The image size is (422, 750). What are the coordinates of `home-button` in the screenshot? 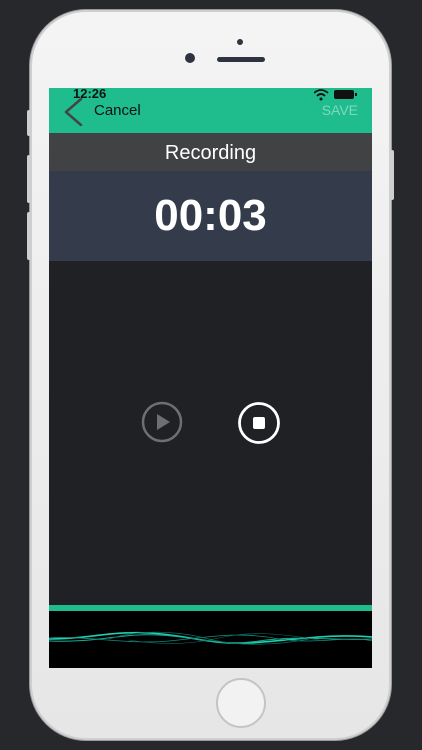 It's located at (241, 703).